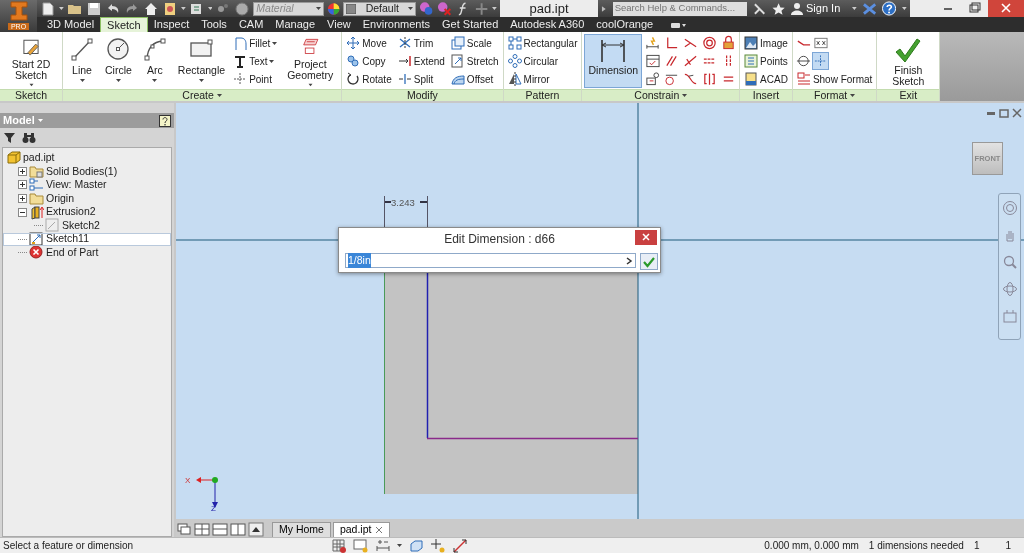  Describe the element at coordinates (31, 61) in the screenshot. I see `ribbon-button: Start 2D Sketch` at that location.